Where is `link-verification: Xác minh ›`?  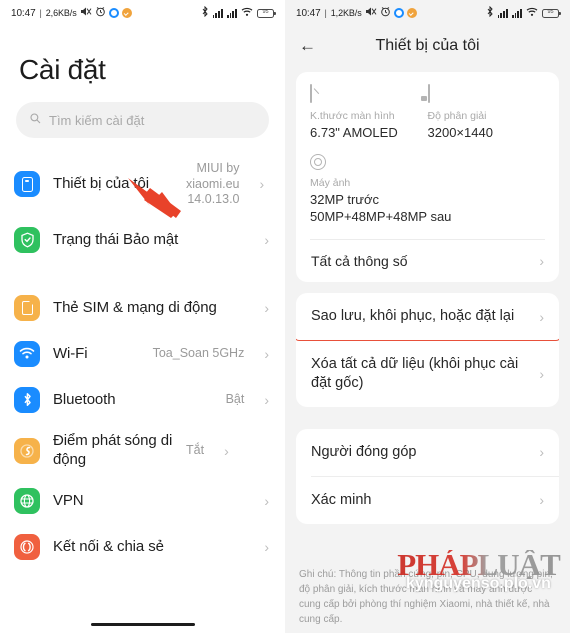 link-verification: Xác minh › is located at coordinates (427, 500).